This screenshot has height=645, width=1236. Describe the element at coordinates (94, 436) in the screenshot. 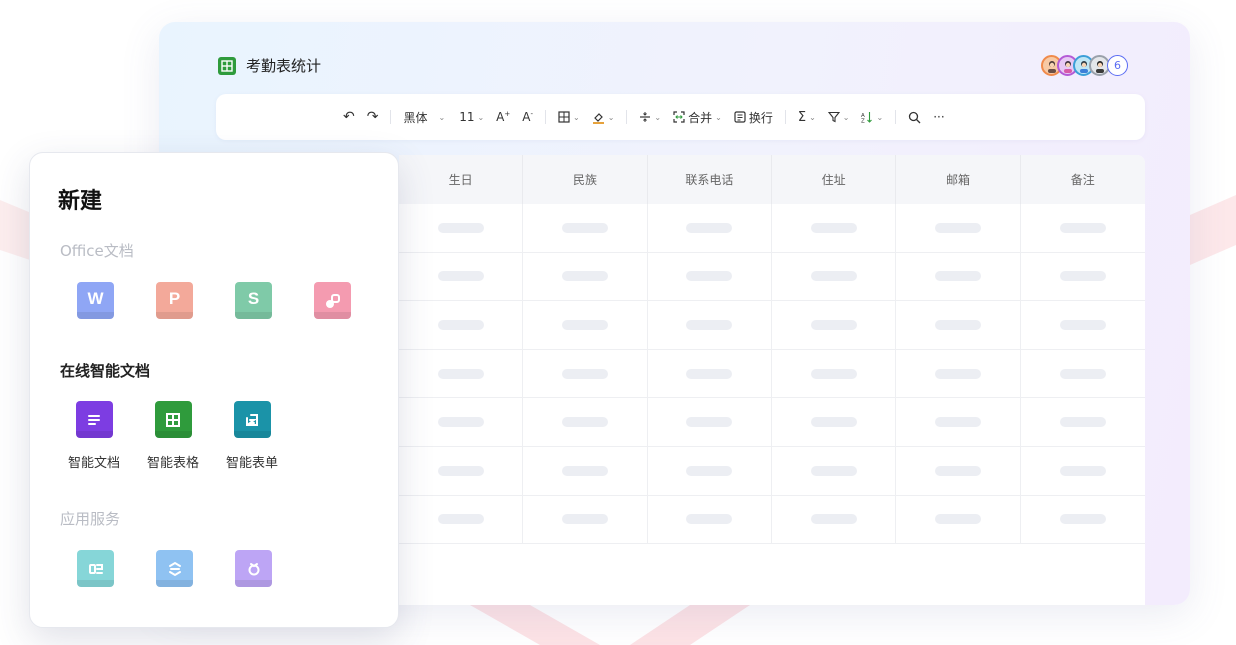

I see `smart-doc-button: 智能文档` at that location.